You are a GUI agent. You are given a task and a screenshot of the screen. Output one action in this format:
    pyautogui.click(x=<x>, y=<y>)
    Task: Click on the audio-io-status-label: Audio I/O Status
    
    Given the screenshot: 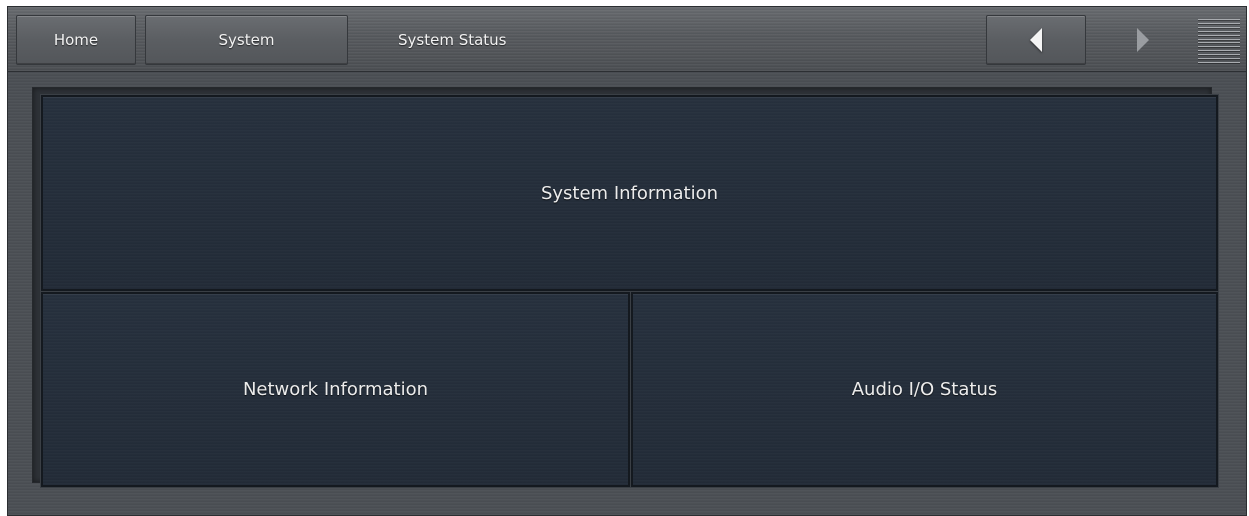 What is the action you would take?
    pyautogui.click(x=924, y=389)
    